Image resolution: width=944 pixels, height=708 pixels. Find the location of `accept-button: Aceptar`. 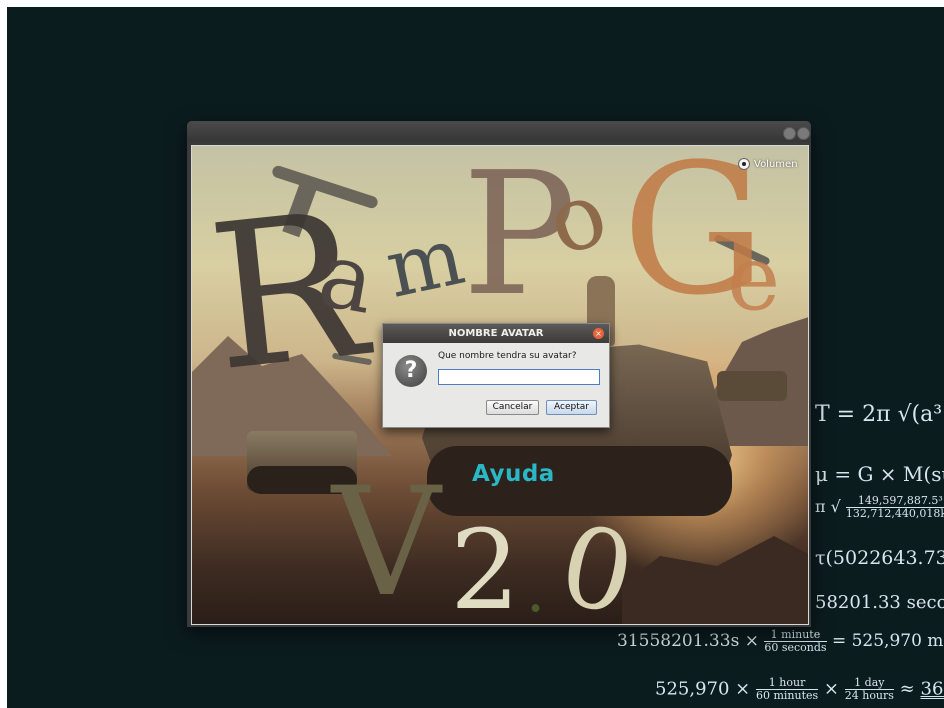

accept-button: Aceptar is located at coordinates (571, 407).